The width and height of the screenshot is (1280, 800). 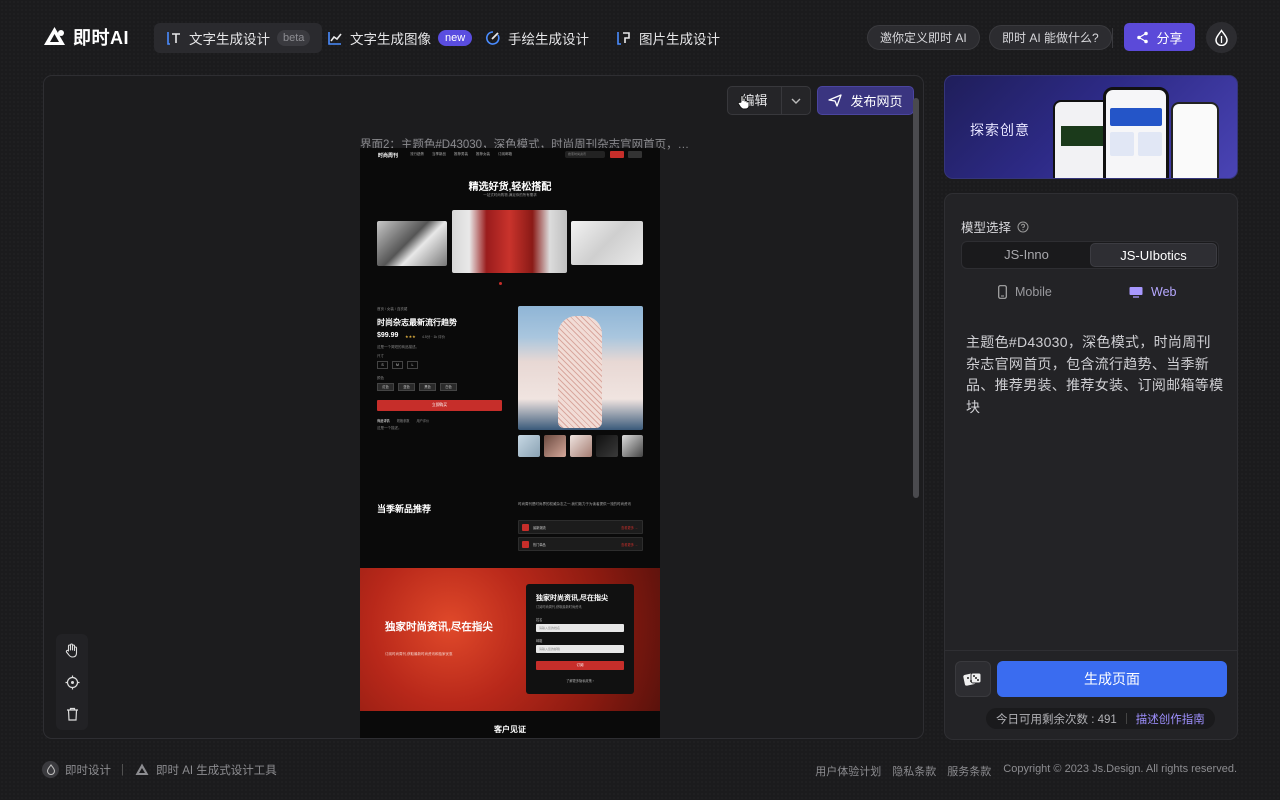 I want to click on preview-register-button, so click(x=635, y=154).